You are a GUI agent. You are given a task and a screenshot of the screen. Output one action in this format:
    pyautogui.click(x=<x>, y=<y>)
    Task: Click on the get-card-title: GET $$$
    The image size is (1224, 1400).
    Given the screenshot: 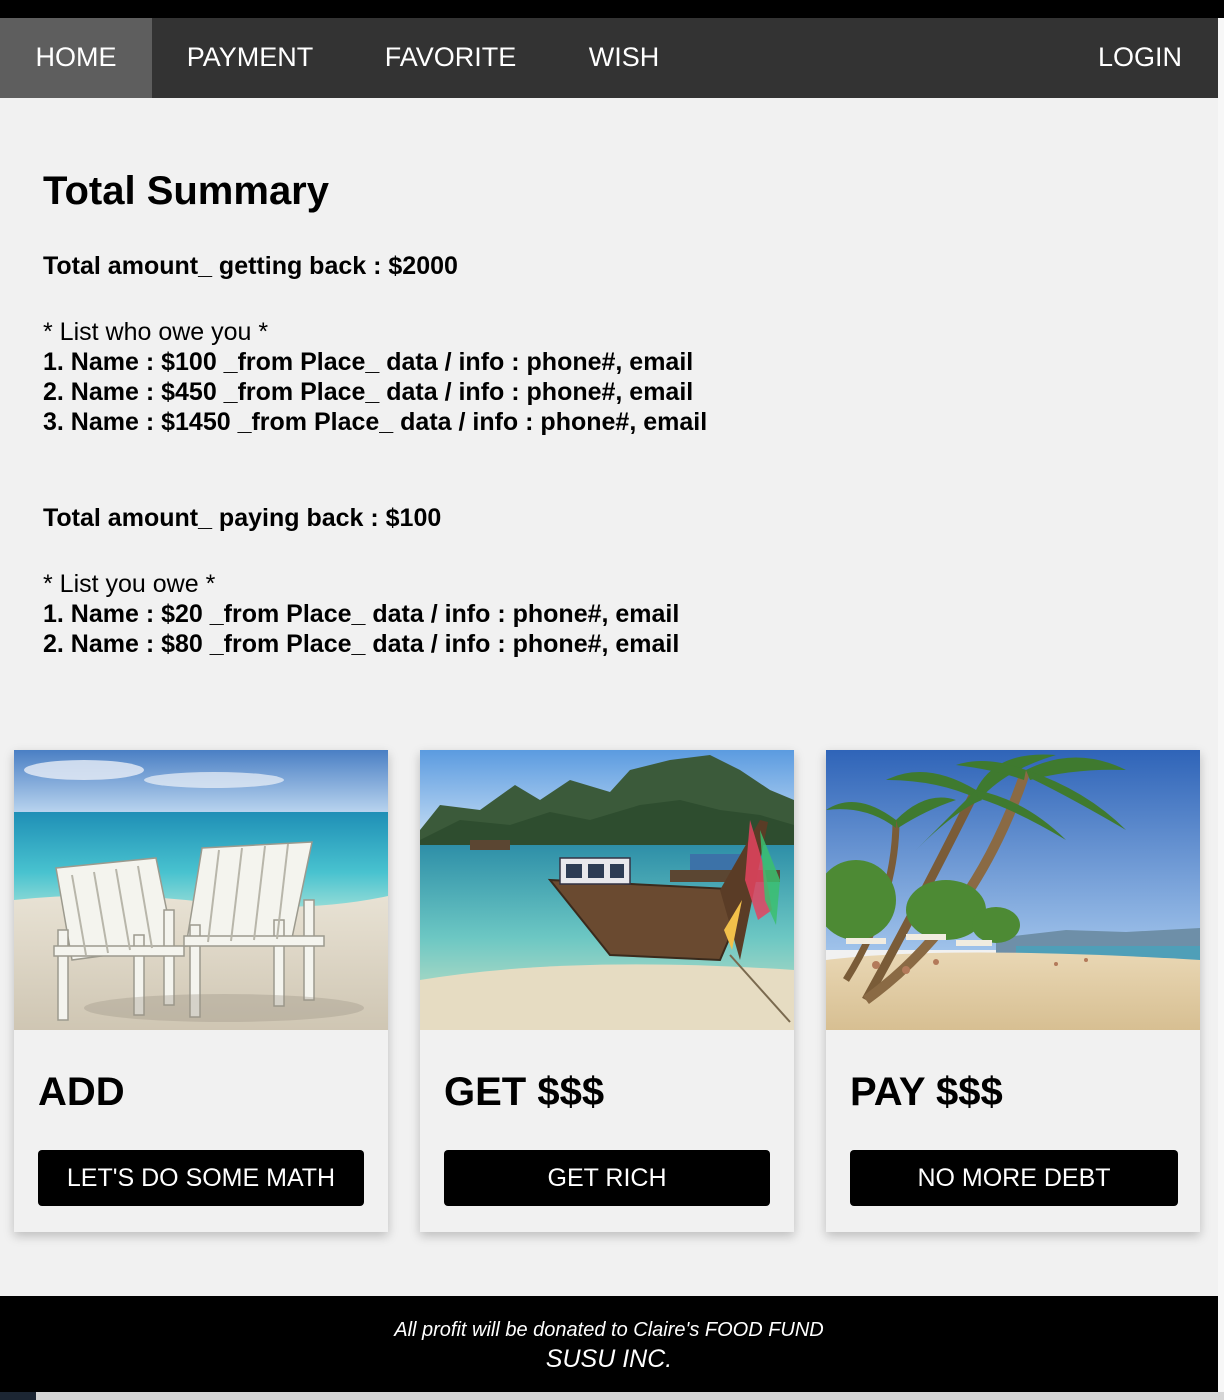 What is the action you would take?
    pyautogui.click(x=524, y=1092)
    